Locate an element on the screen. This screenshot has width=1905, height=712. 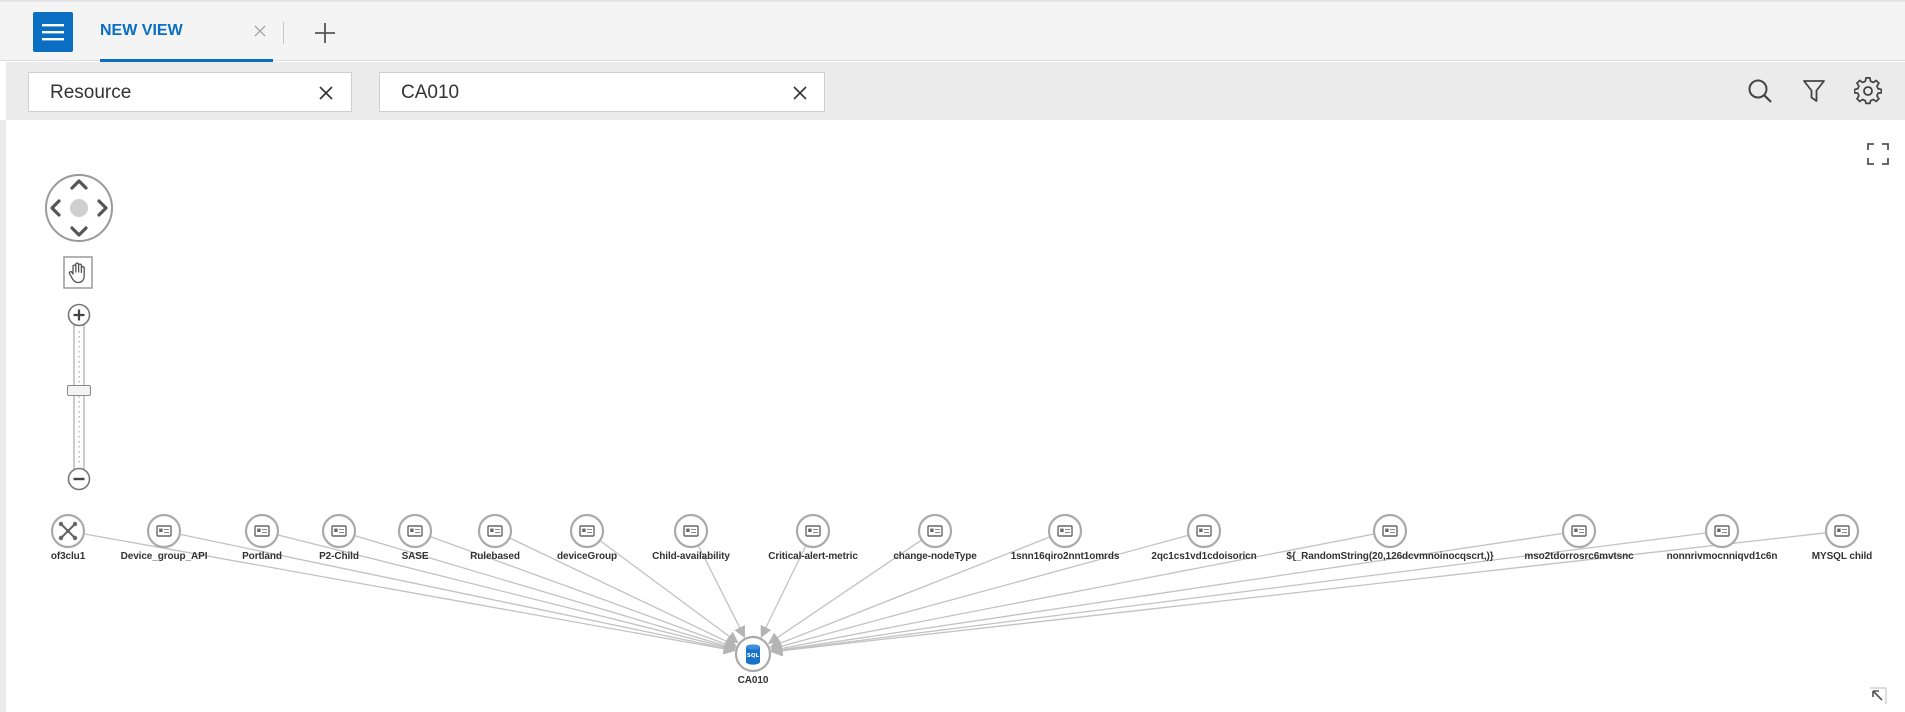
node-label-15: MYSQL child is located at coordinates (1842, 556).